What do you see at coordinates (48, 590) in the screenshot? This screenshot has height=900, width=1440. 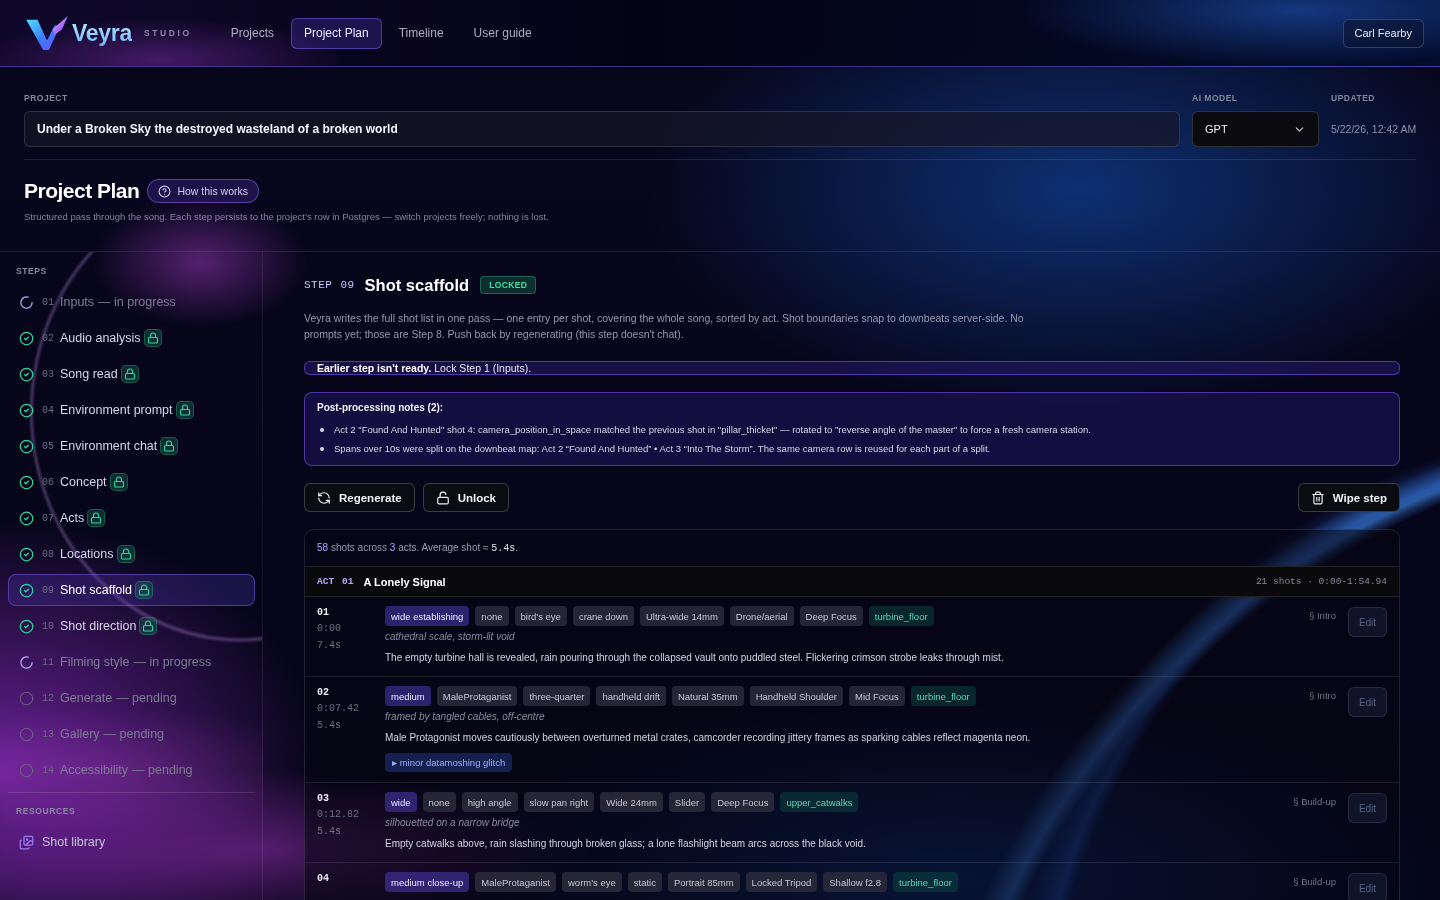 I see `step-number: 09` at bounding box center [48, 590].